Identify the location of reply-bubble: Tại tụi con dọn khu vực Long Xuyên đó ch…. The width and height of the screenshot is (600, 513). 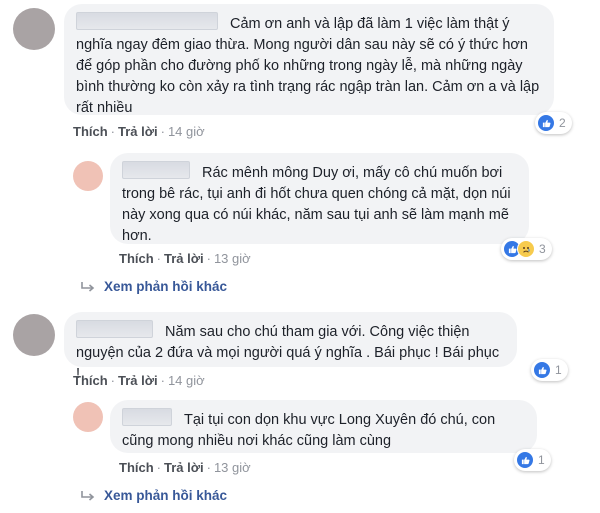
(323, 426).